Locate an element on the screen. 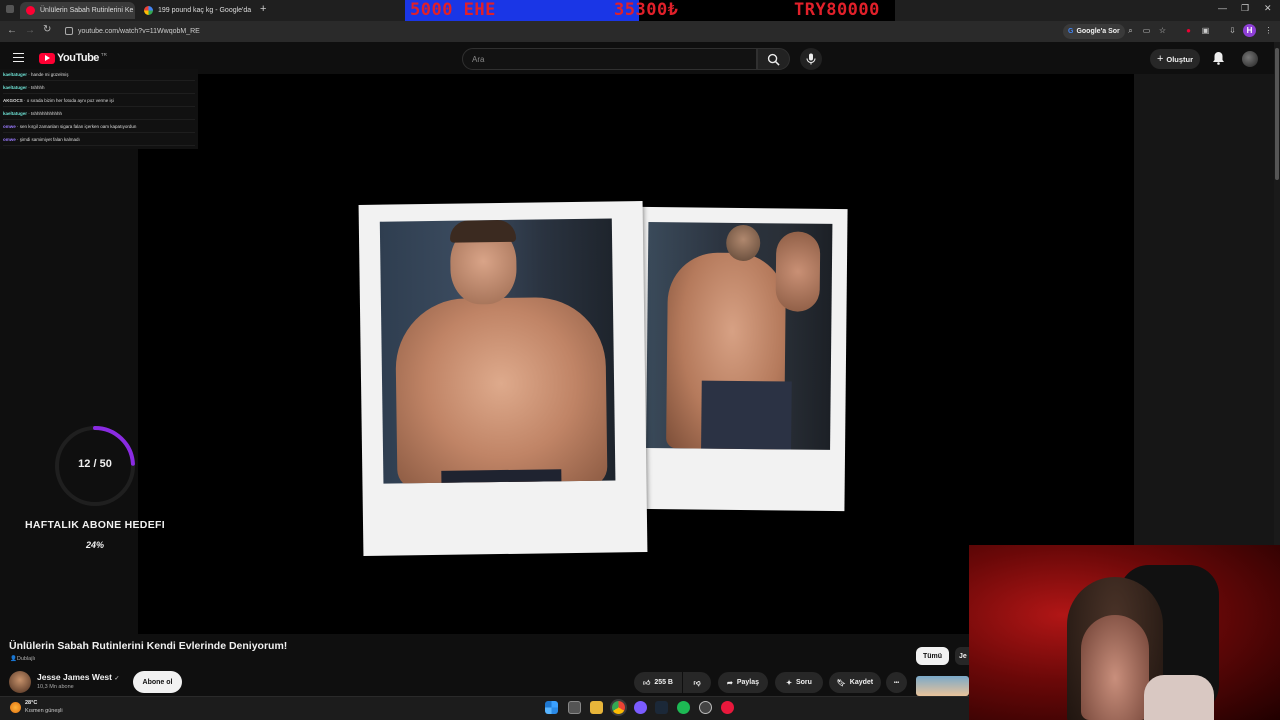 The width and height of the screenshot is (1280, 720). recommended-thumbnail is located at coordinates (942, 686).